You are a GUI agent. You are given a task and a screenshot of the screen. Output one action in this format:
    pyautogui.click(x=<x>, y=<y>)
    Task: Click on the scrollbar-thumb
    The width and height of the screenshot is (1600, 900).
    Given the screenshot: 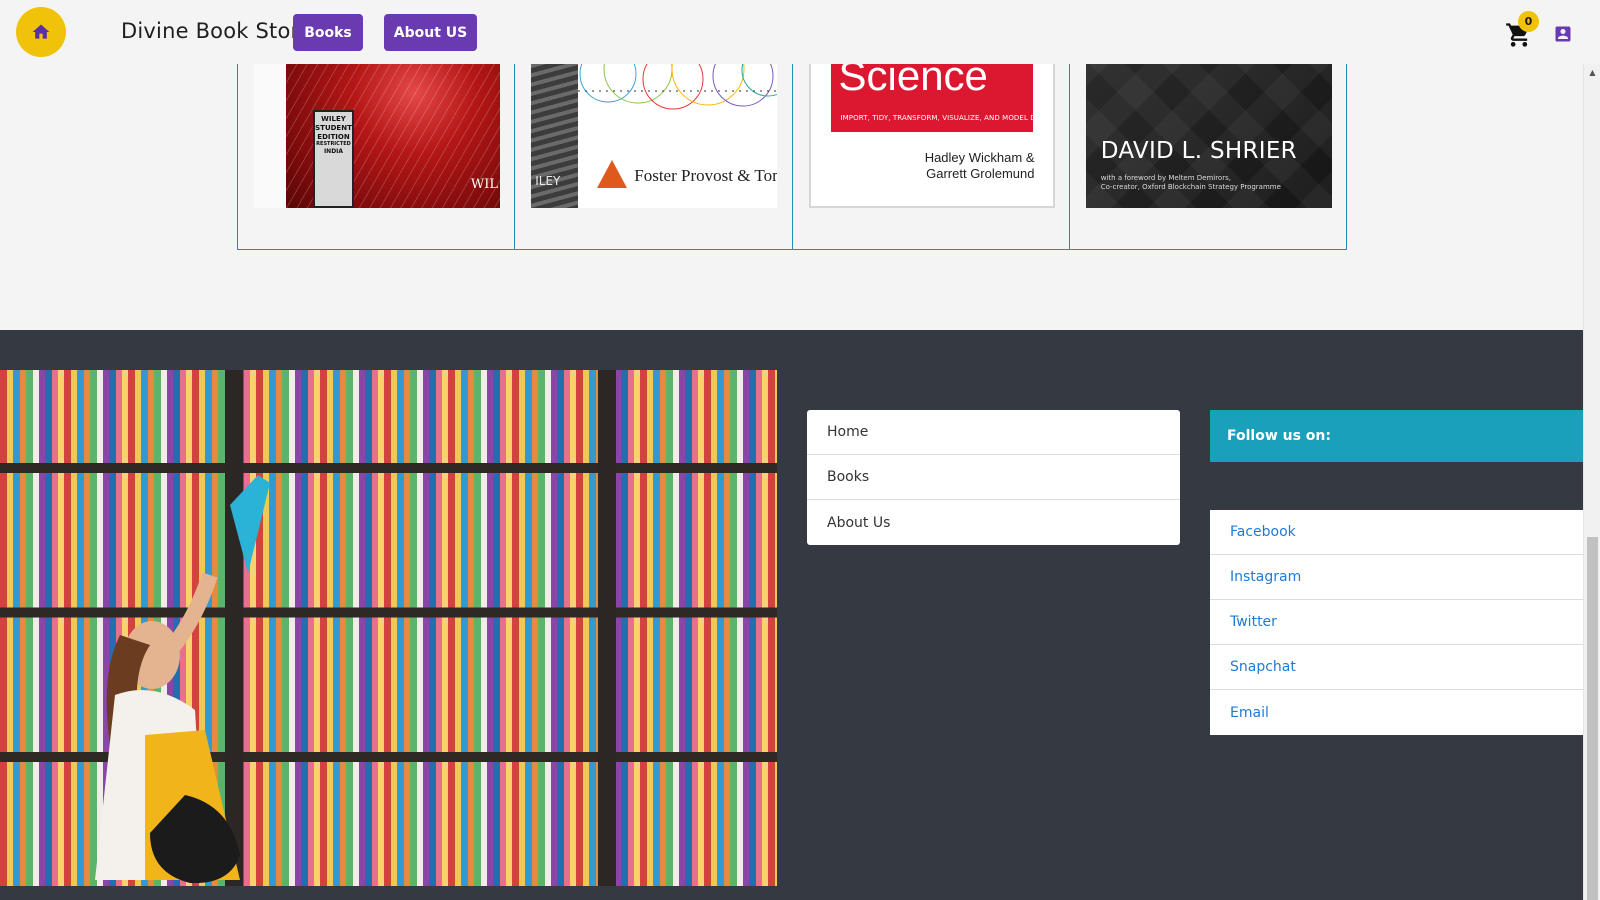 What is the action you would take?
    pyautogui.click(x=1592, y=718)
    